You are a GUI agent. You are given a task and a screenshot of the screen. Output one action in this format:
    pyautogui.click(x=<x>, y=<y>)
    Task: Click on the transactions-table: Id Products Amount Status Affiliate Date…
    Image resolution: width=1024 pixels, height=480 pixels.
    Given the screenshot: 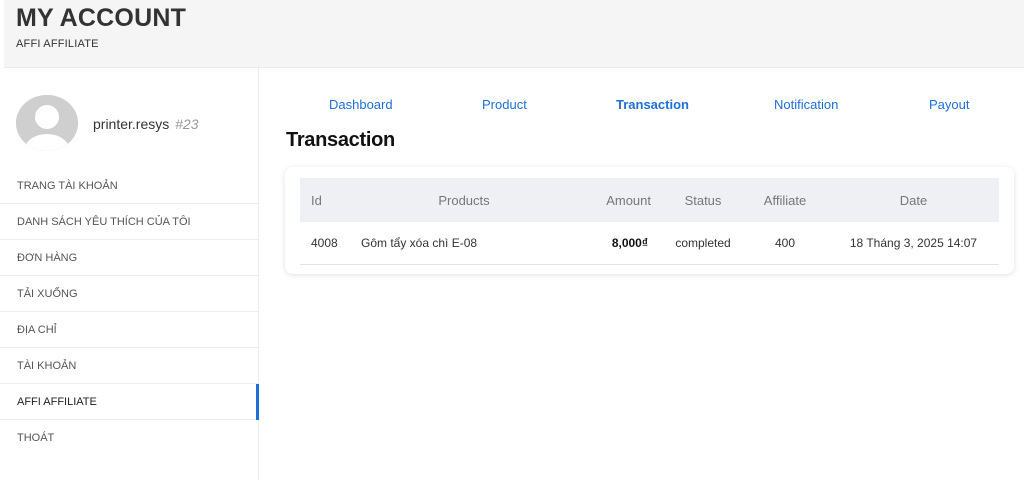 What is the action you would take?
    pyautogui.click(x=649, y=221)
    